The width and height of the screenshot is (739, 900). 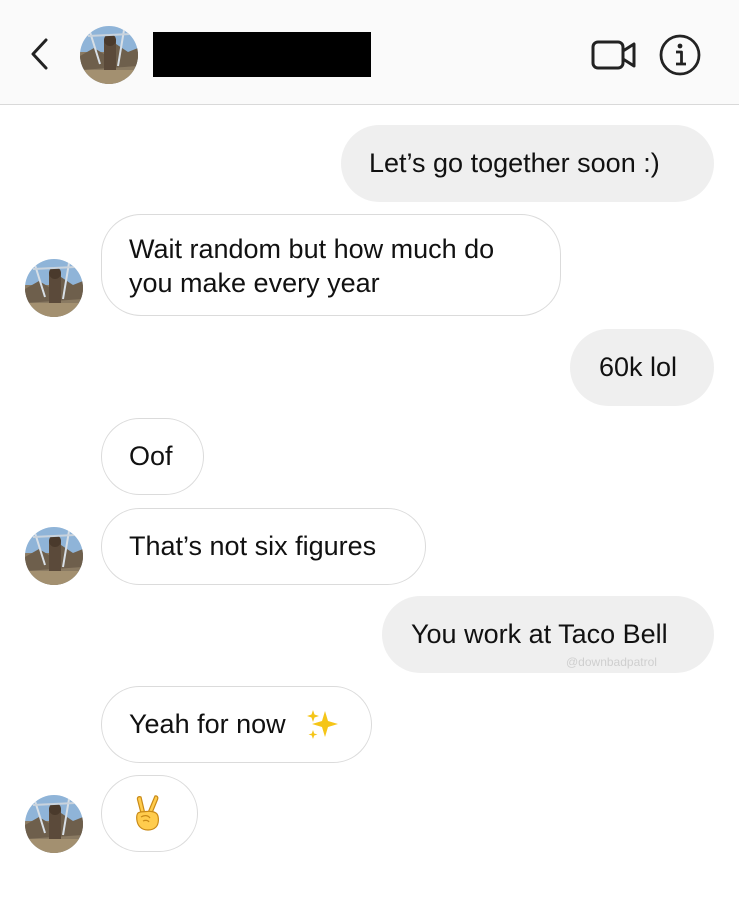 What do you see at coordinates (514, 163) in the screenshot?
I see `message-text: Let’s go together soon :)` at bounding box center [514, 163].